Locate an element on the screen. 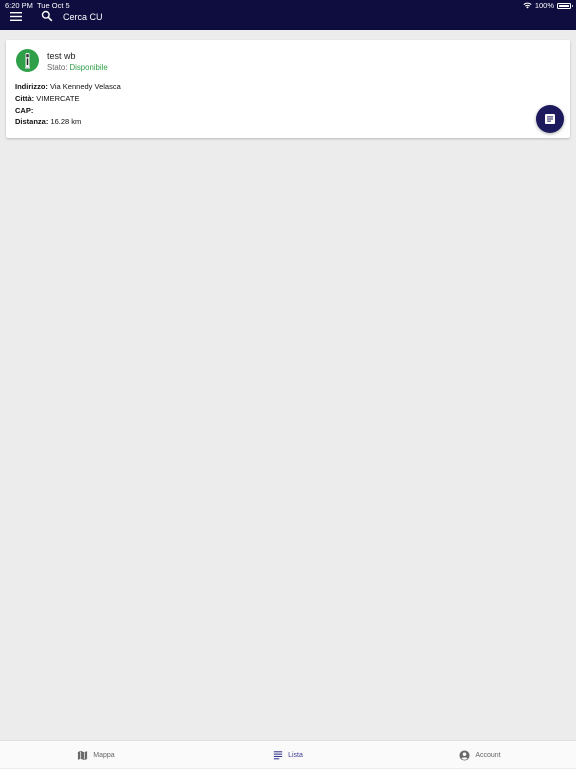 The height and width of the screenshot is (769, 576). nav-item-mappa: Mappa is located at coordinates (96, 755).